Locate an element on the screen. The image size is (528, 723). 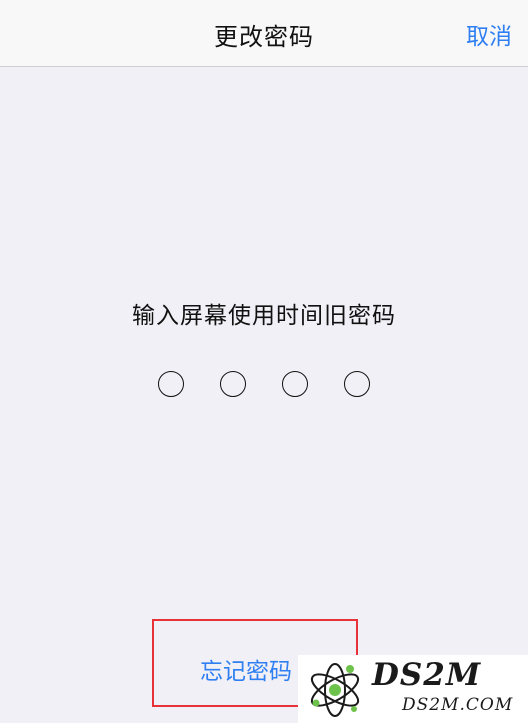
watermark: DS2M DS2M.COM is located at coordinates (413, 689).